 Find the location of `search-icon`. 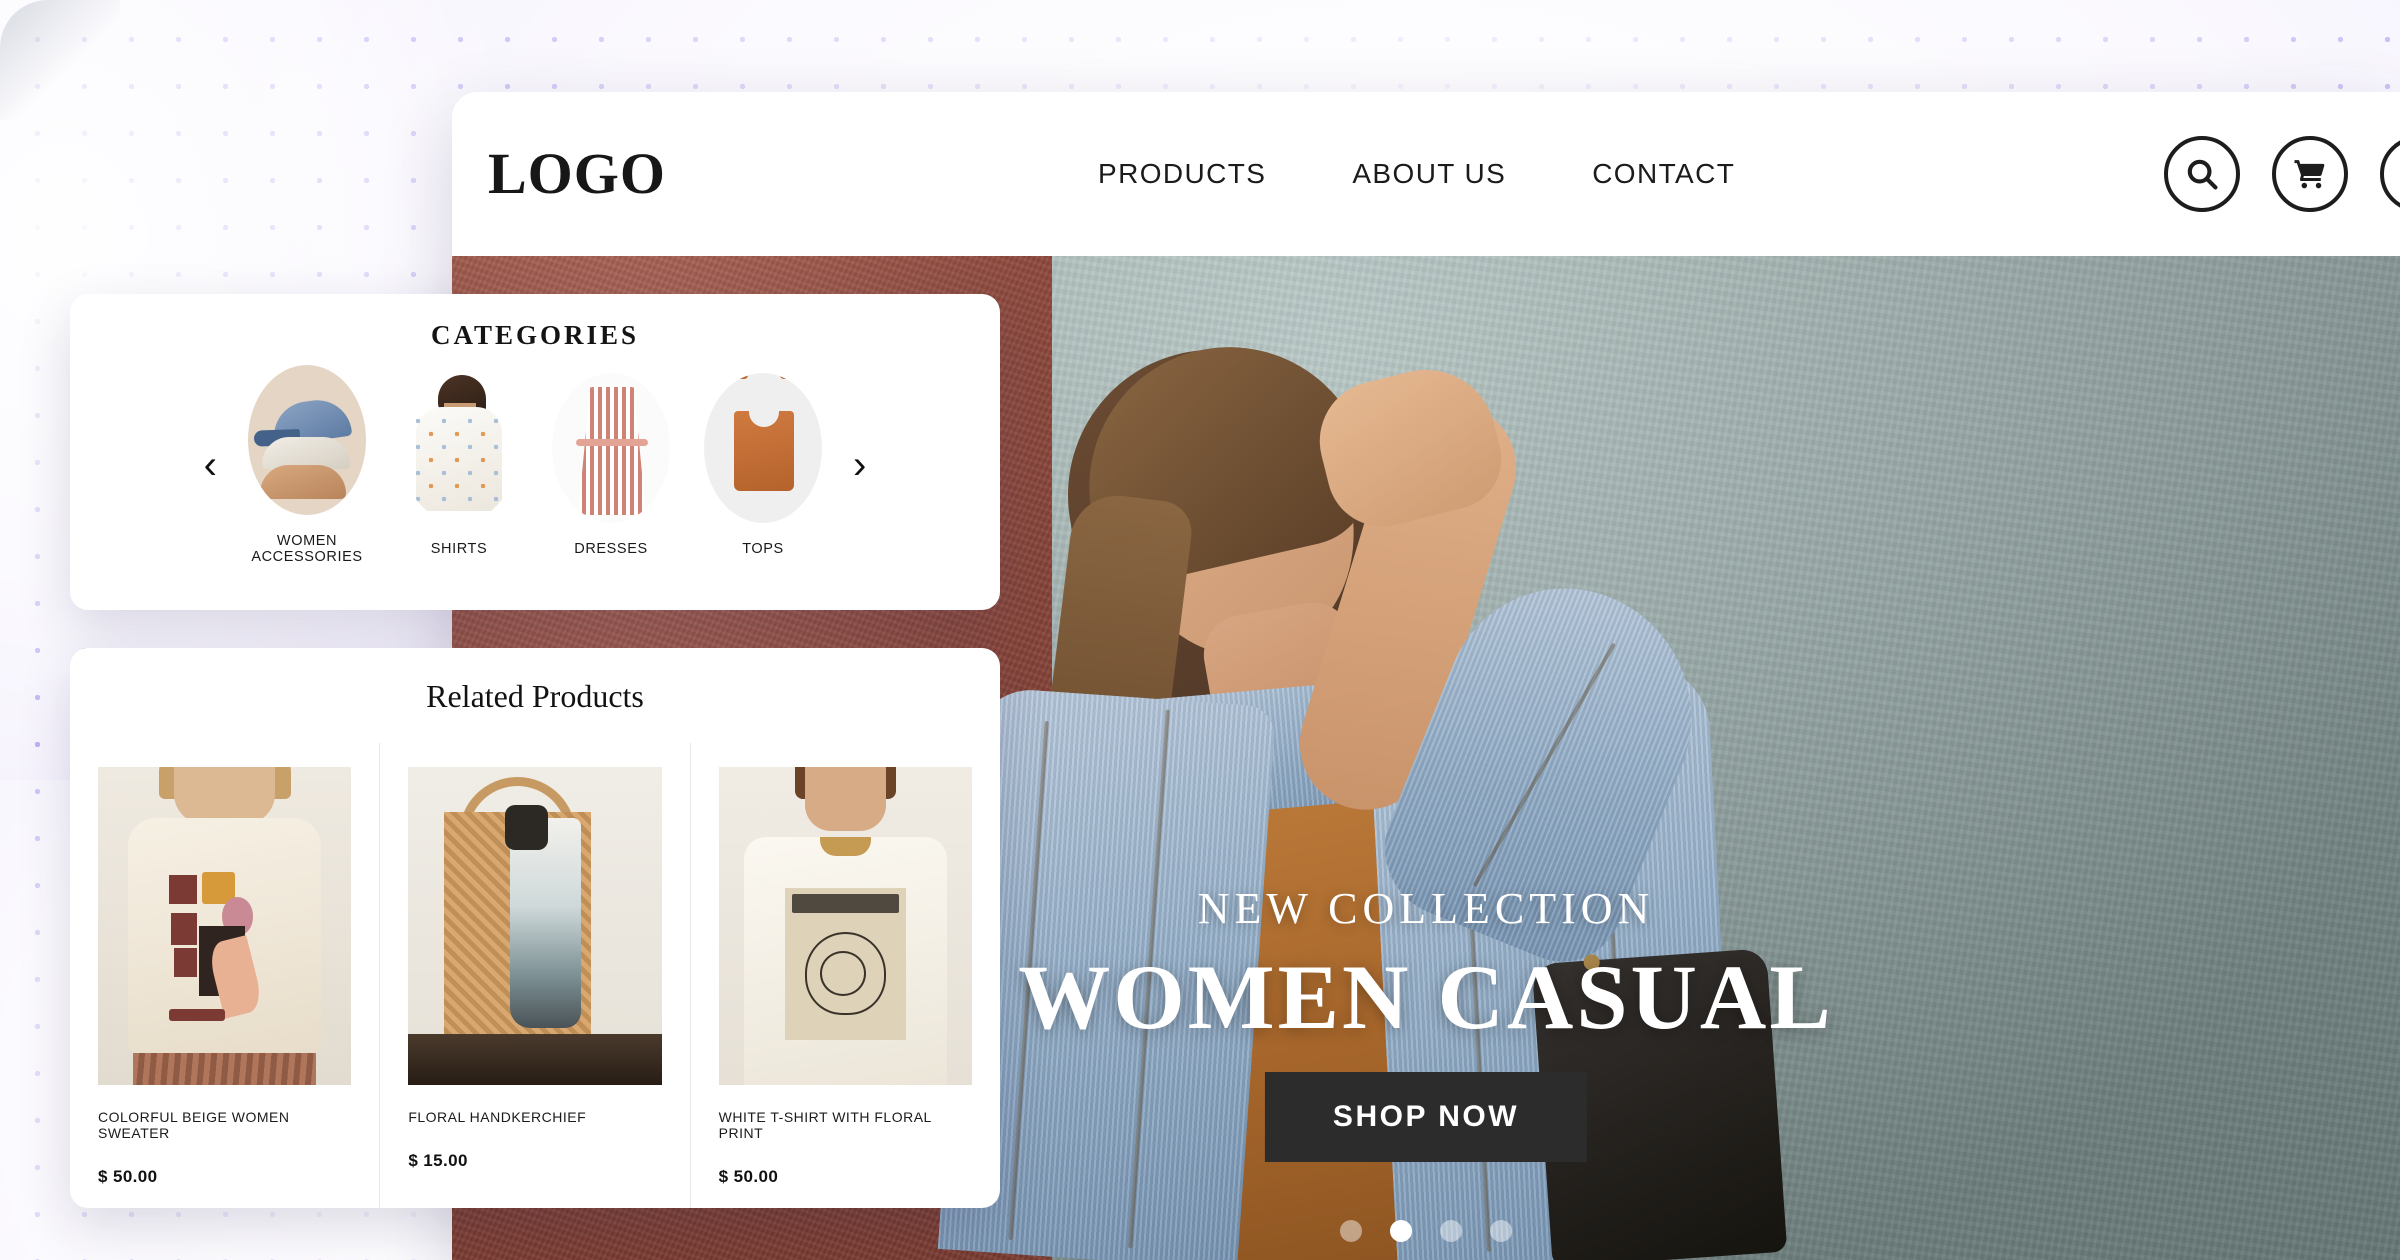

search-icon is located at coordinates (2202, 174).